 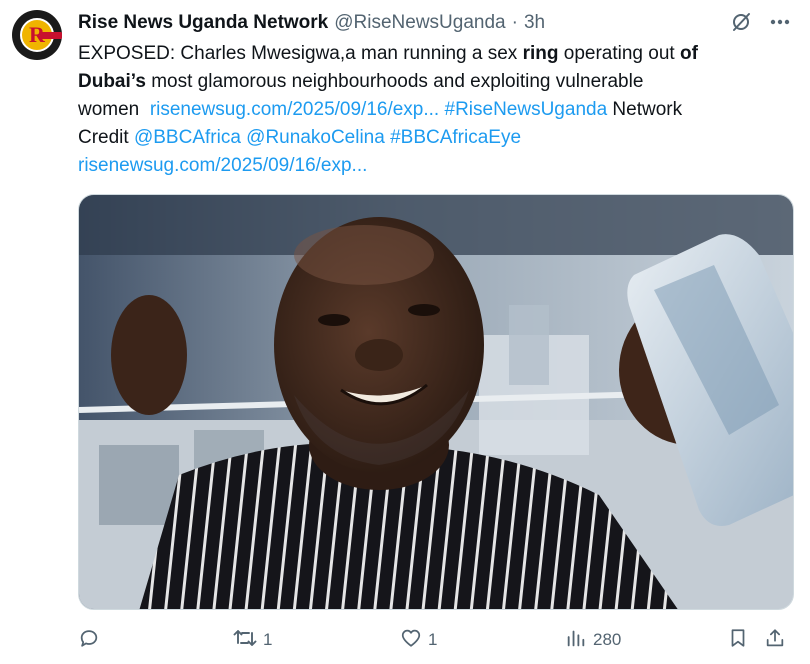 I want to click on bold-word: ring, so click(x=540, y=53).